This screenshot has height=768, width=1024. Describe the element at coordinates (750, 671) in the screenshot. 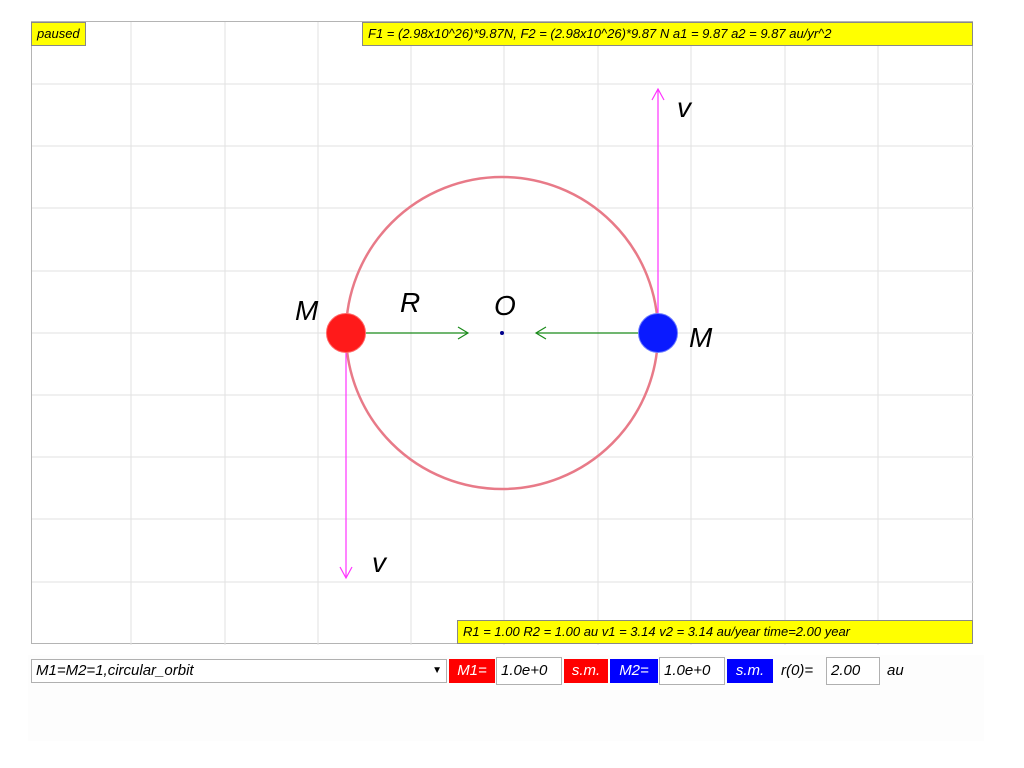

I see `m2-unit-label: s.m.` at that location.